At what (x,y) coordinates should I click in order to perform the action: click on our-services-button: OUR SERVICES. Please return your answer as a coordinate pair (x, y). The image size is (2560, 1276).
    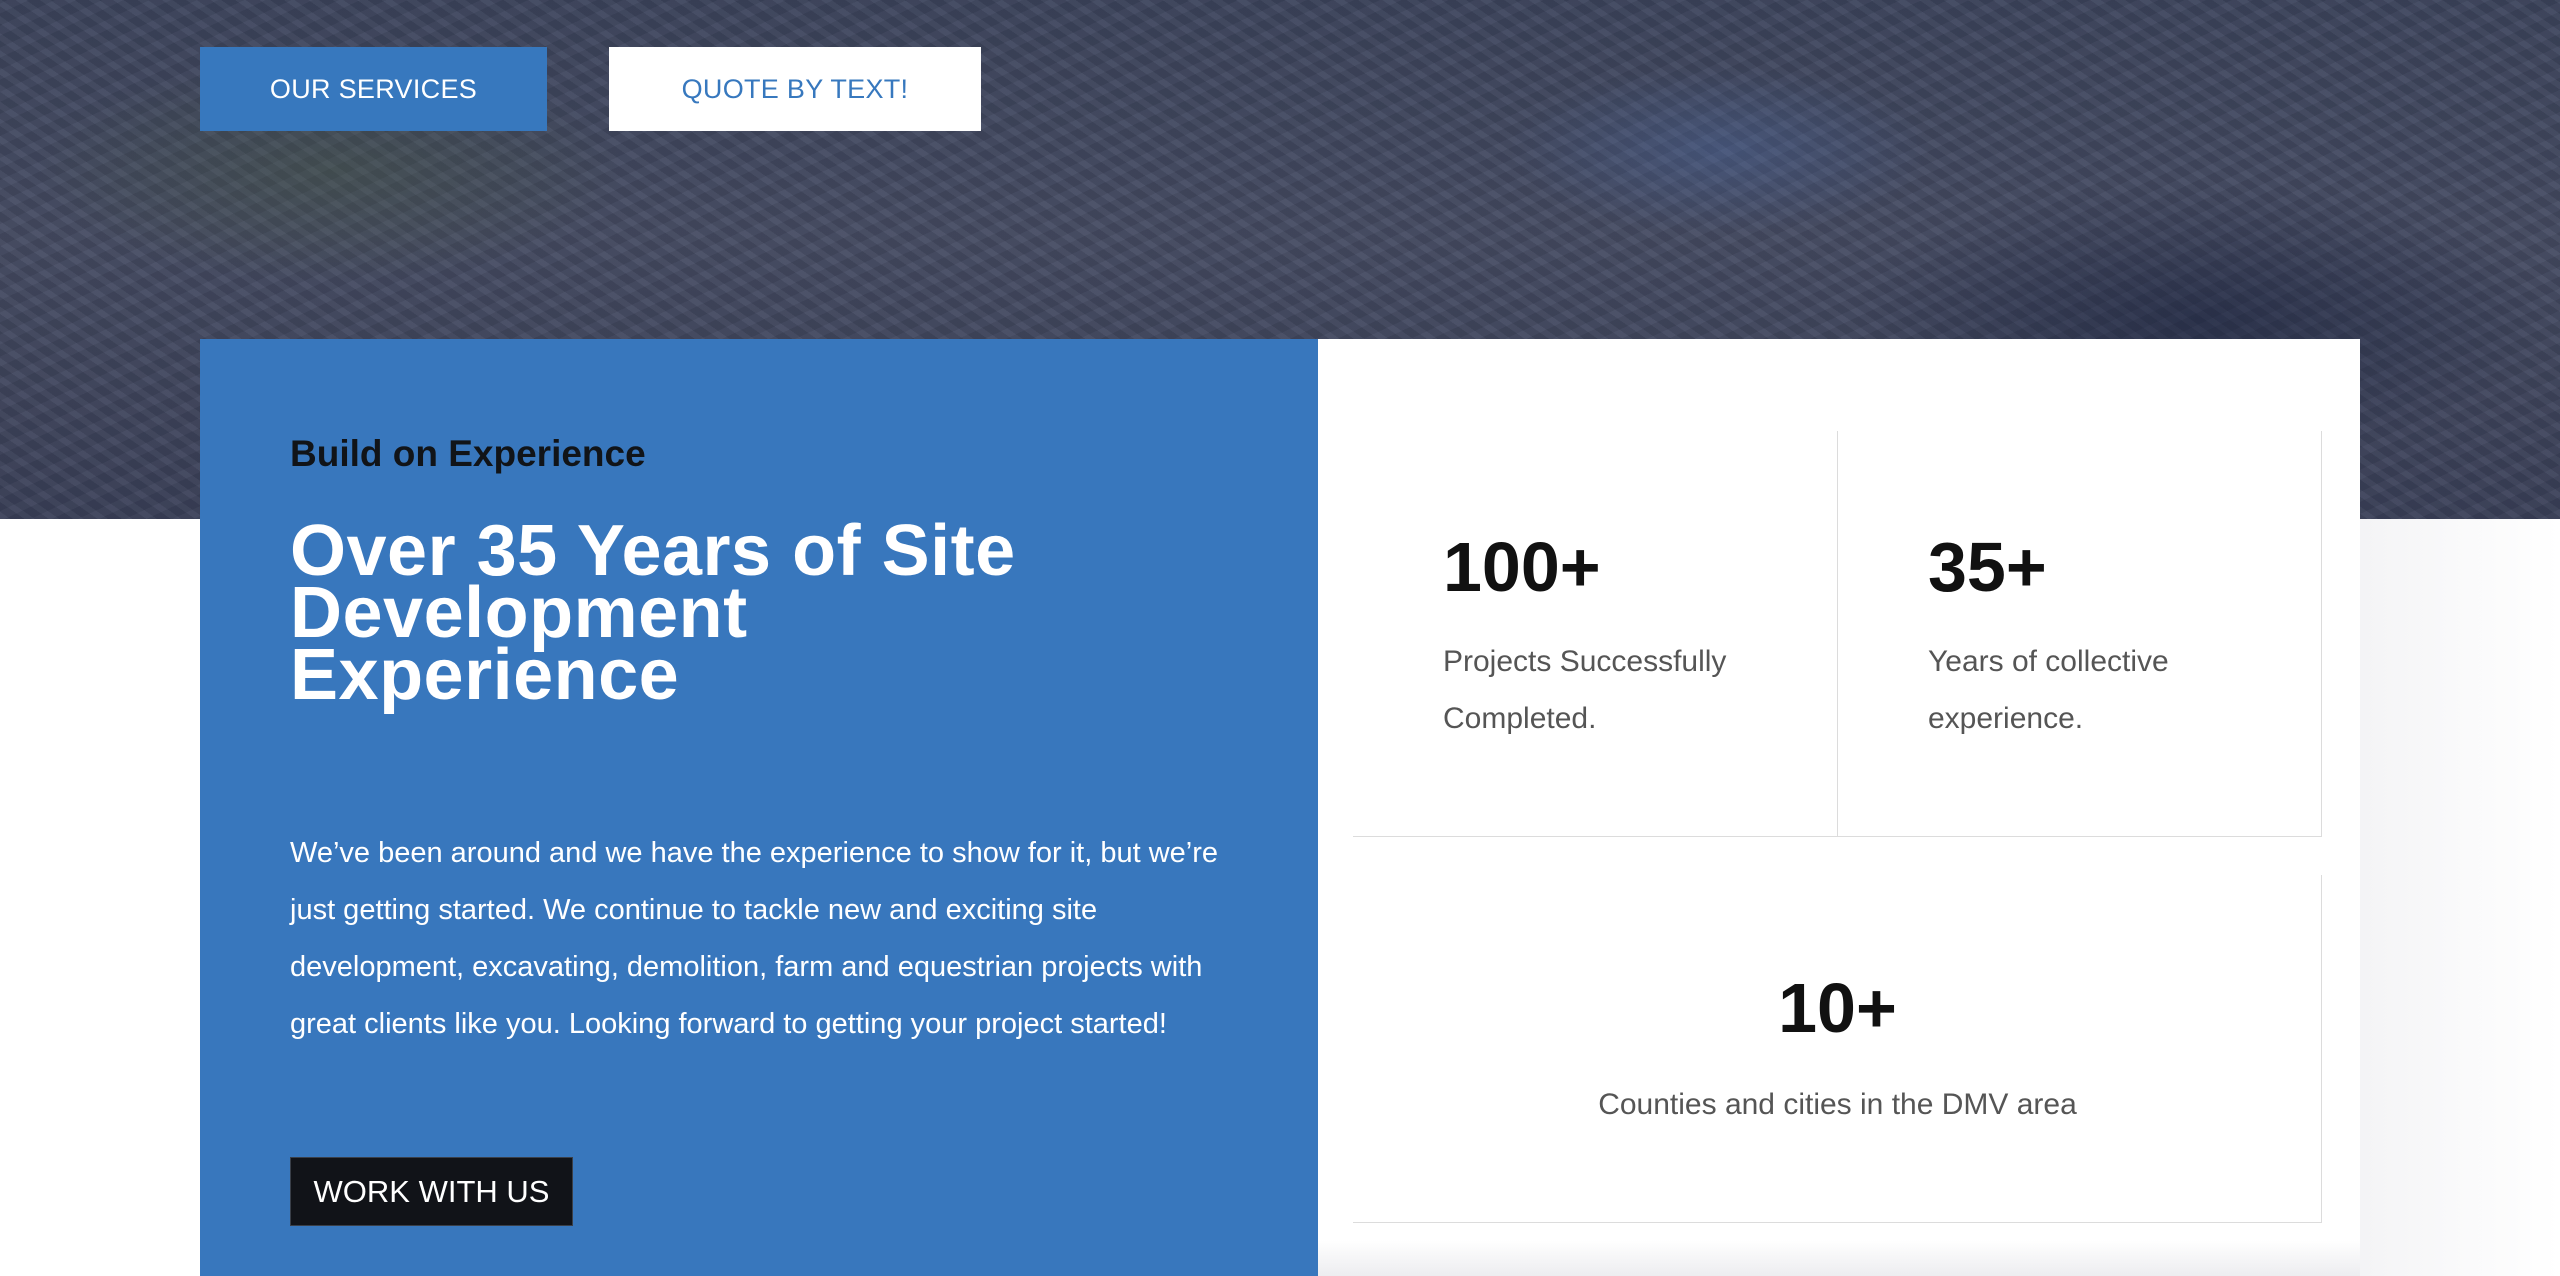
    Looking at the image, I should click on (373, 89).